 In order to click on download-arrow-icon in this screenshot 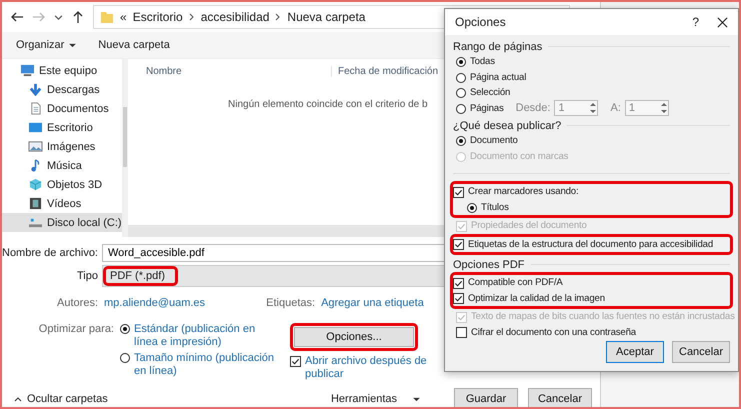, I will do `click(35, 89)`.